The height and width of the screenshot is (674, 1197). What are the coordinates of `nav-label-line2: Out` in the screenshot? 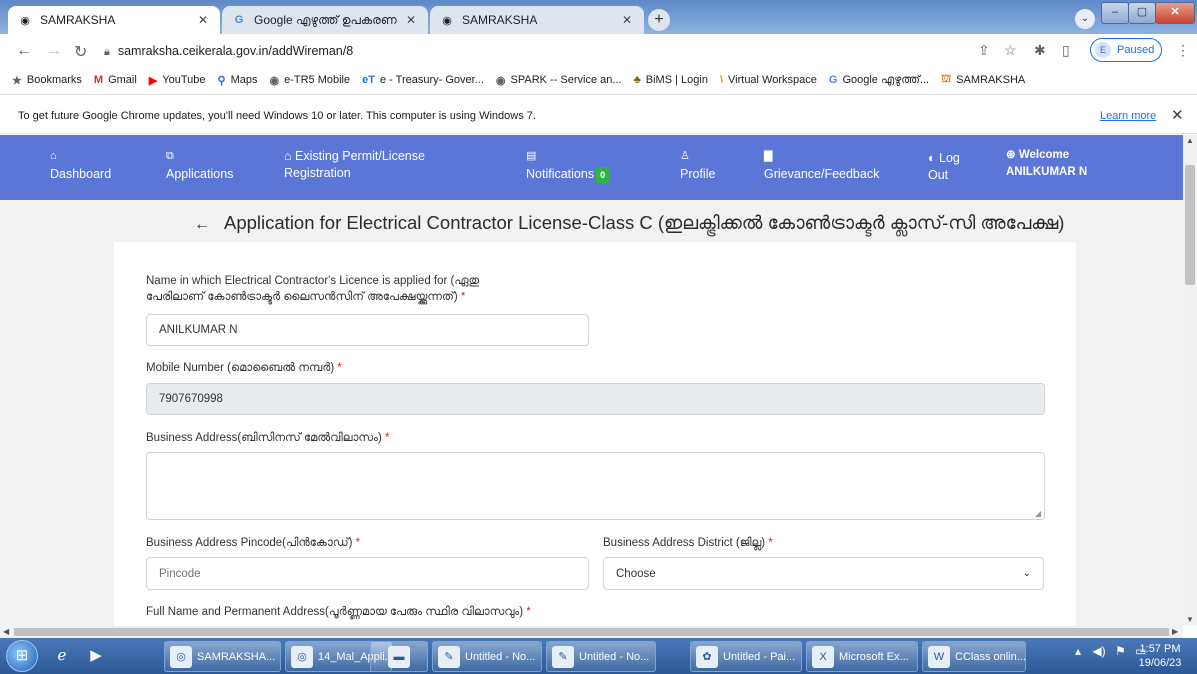 It's located at (938, 175).